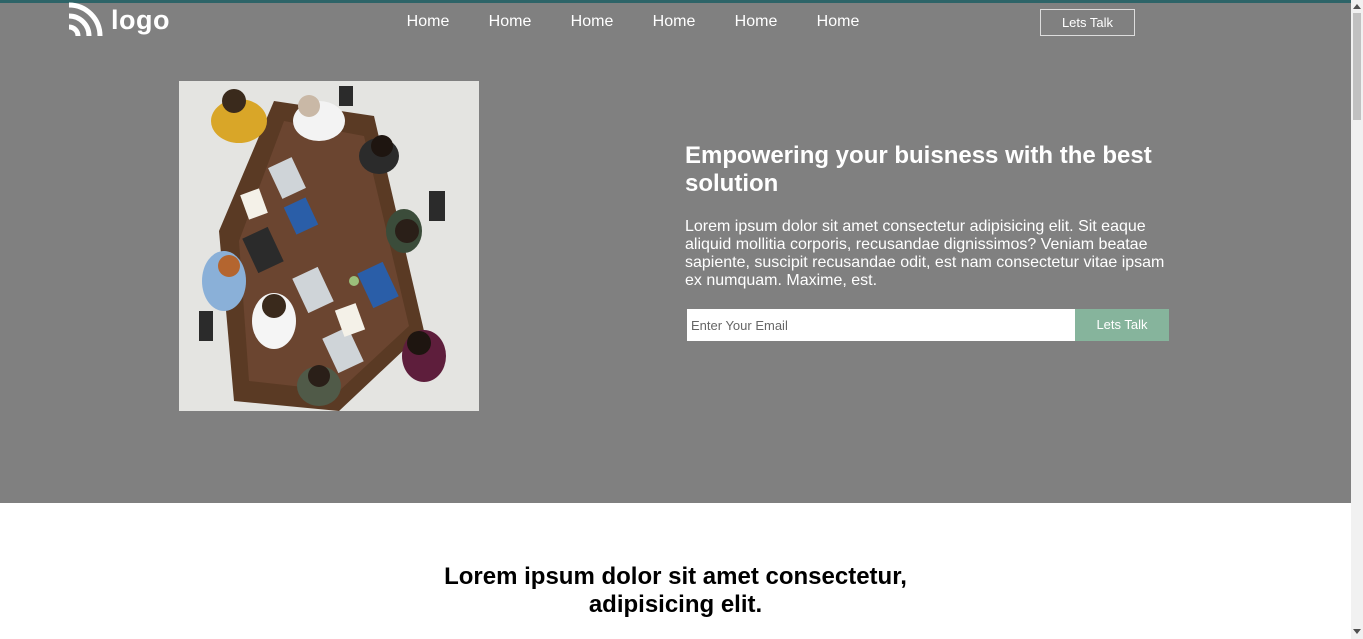  I want to click on scroll-up-arrow-icon, so click(1357, 6).